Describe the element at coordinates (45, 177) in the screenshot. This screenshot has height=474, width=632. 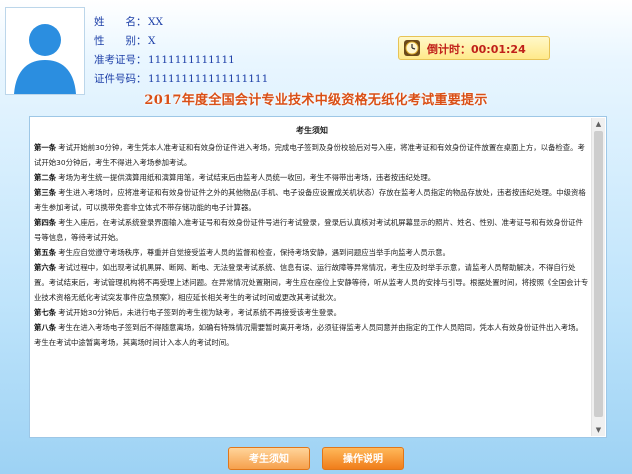
I see `rule-number: 第二条` at that location.